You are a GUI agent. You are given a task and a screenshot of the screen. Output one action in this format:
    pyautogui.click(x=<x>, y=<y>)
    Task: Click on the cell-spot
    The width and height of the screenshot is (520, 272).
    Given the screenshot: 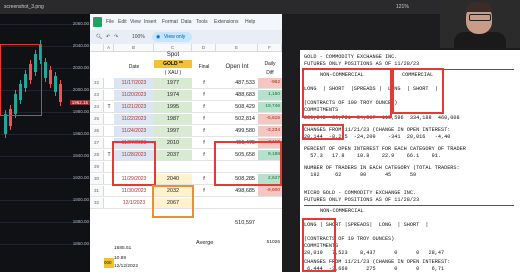 What is the action you would take?
    pyautogui.click(x=173, y=167)
    